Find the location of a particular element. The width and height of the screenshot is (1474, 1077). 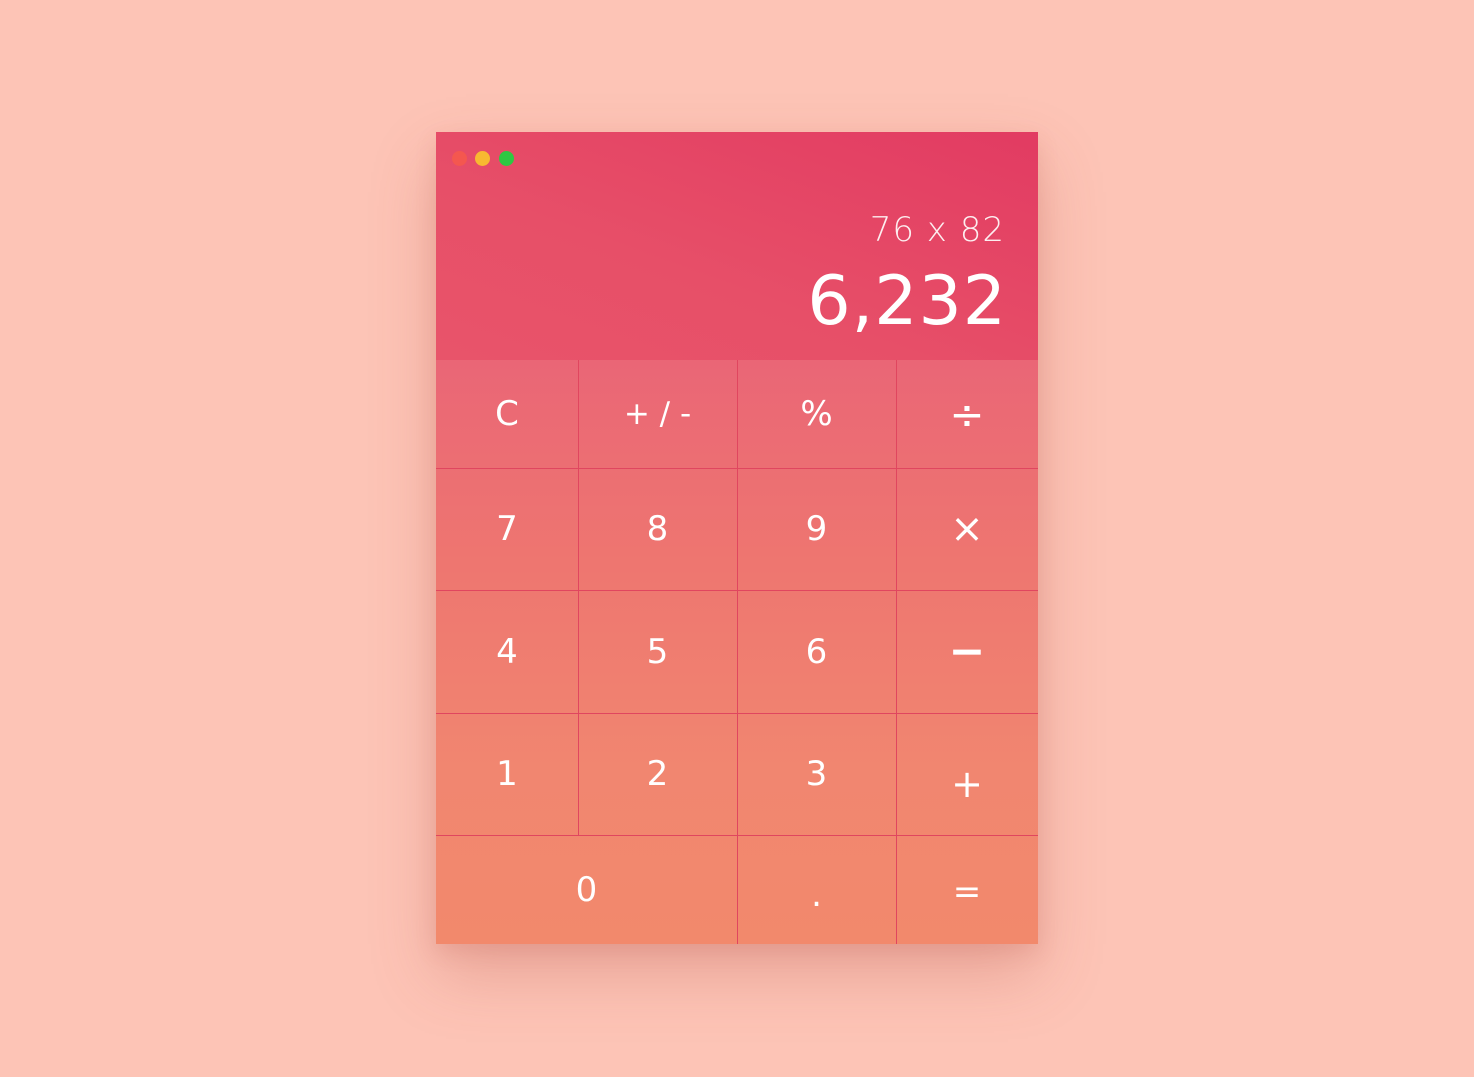

digit-8-button: 8 is located at coordinates (657, 529).